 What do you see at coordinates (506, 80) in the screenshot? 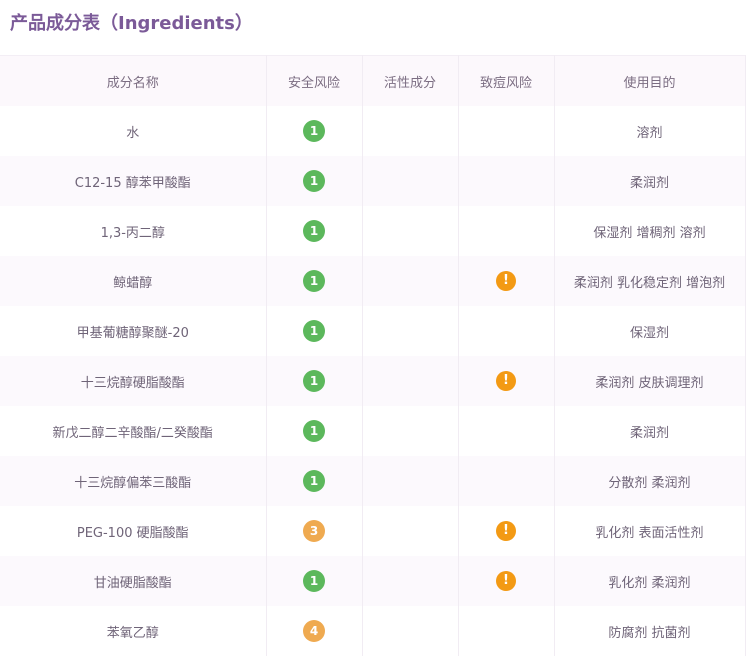
I see `header-acne-risk: 致痘风险` at bounding box center [506, 80].